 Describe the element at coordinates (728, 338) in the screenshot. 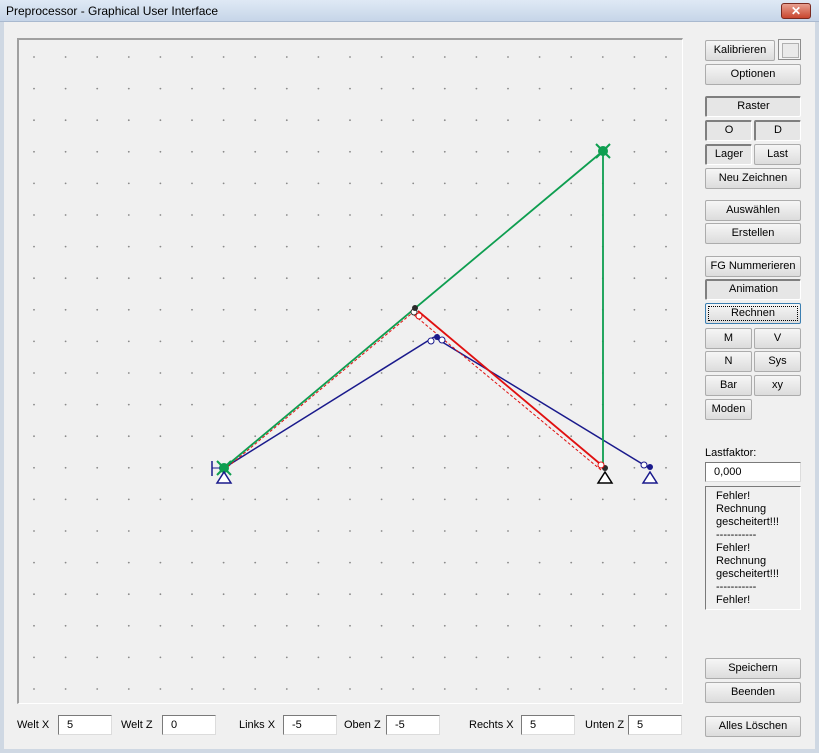

I see `m-button: M` at that location.